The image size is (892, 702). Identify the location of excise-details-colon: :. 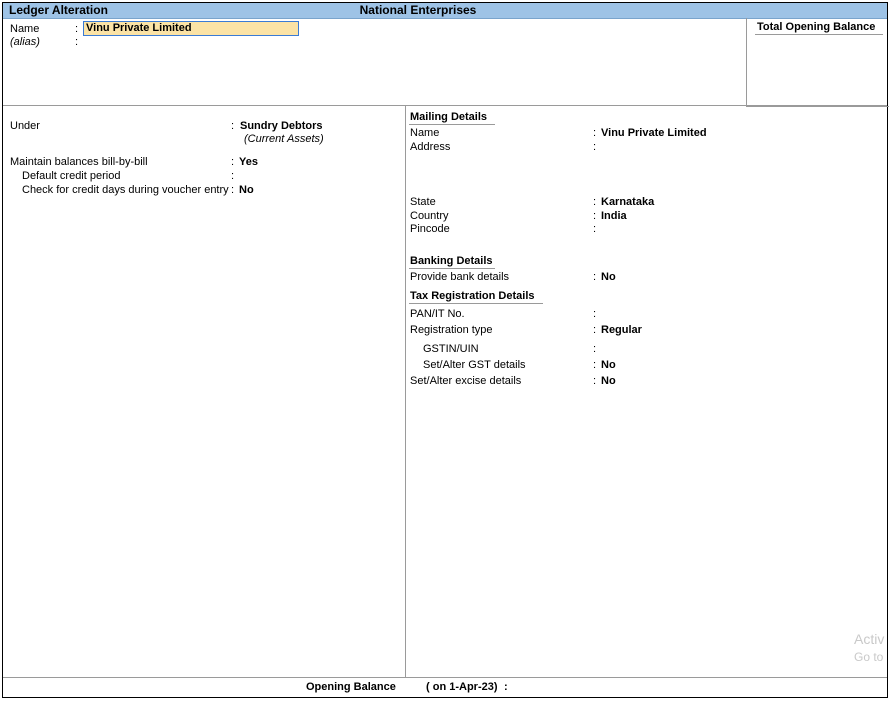
(595, 381).